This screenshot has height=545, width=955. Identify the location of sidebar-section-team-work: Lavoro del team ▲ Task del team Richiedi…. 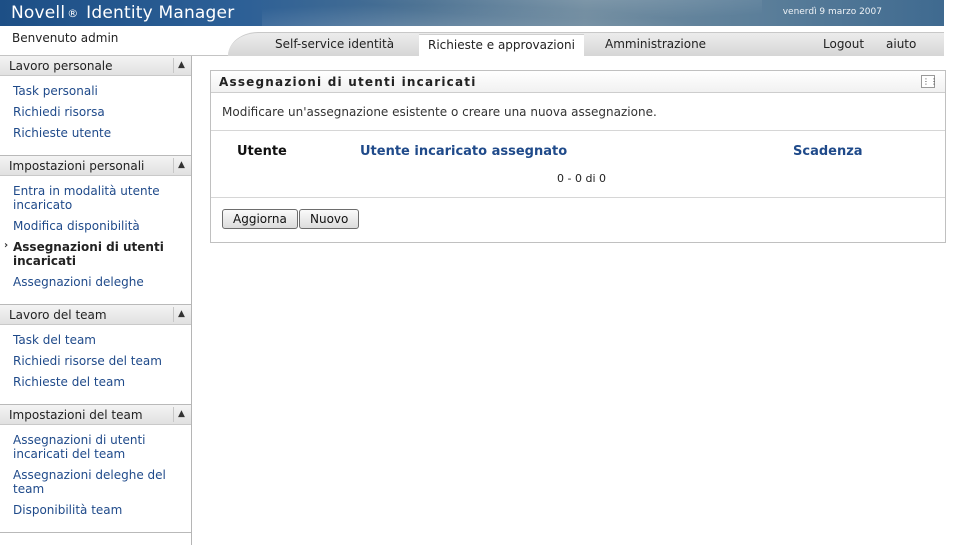
(95, 355).